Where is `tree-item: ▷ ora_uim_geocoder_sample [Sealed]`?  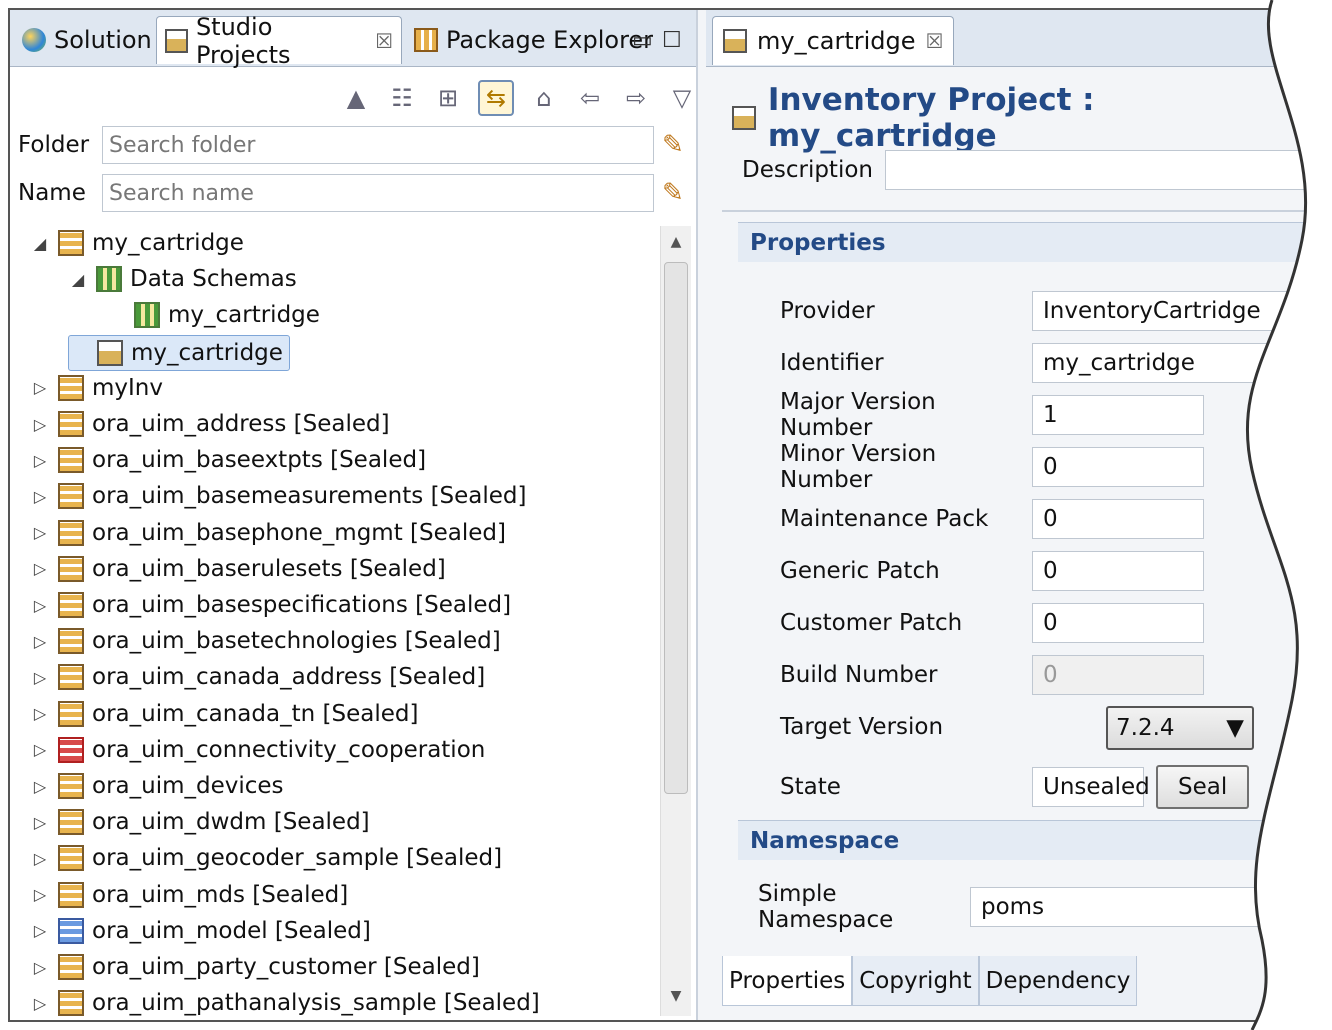 tree-item: ▷ ora_uim_geocoder_sample [Sealed] is located at coordinates (266, 858).